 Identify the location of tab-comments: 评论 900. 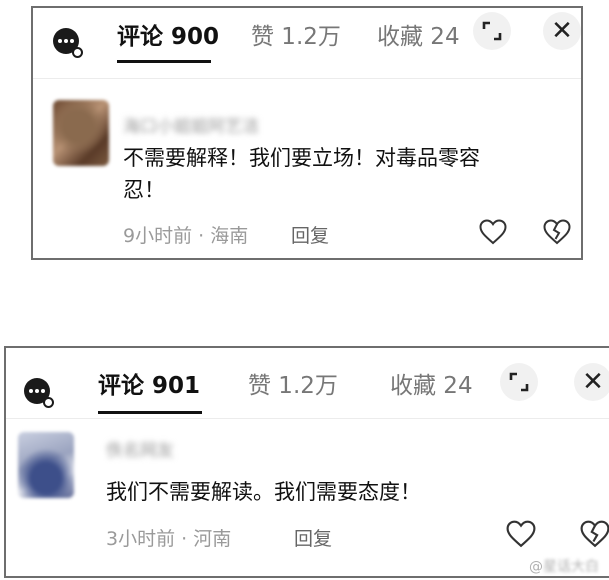
(168, 34).